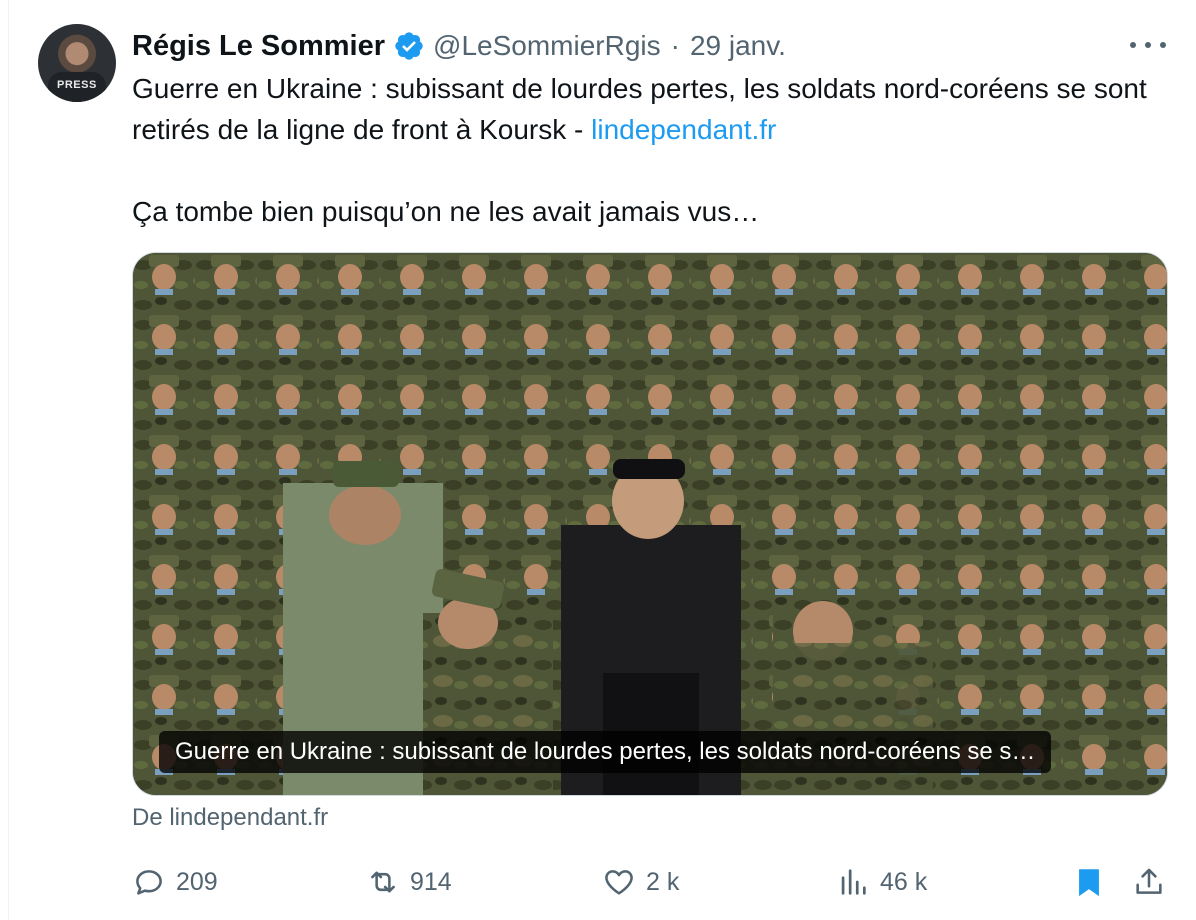 This screenshot has height=920, width=1196. What do you see at coordinates (77, 85) in the screenshot?
I see `avatar-press-text: PRESS` at bounding box center [77, 85].